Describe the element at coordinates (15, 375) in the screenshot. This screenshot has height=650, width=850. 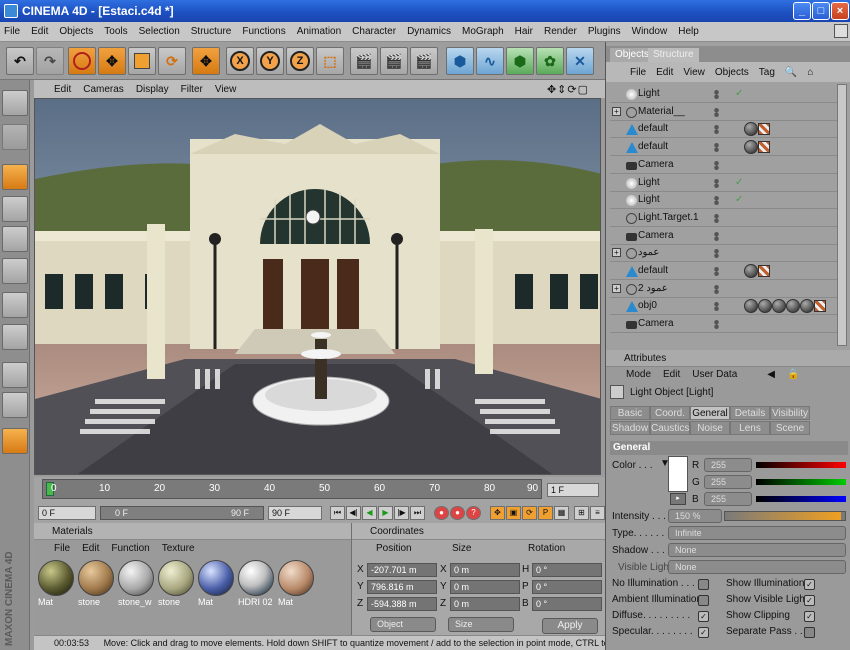
I see `enable-snapping-icon` at that location.